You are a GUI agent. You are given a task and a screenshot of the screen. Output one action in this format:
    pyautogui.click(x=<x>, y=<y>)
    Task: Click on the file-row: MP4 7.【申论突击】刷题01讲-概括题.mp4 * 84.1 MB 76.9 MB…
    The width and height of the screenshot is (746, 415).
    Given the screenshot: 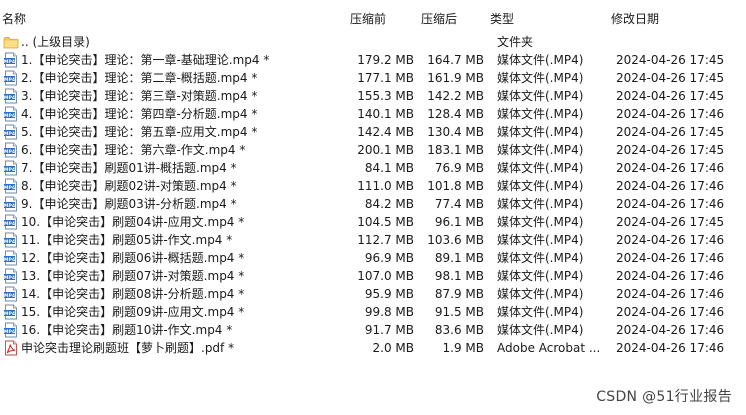 What is the action you would take?
    pyautogui.click(x=373, y=168)
    